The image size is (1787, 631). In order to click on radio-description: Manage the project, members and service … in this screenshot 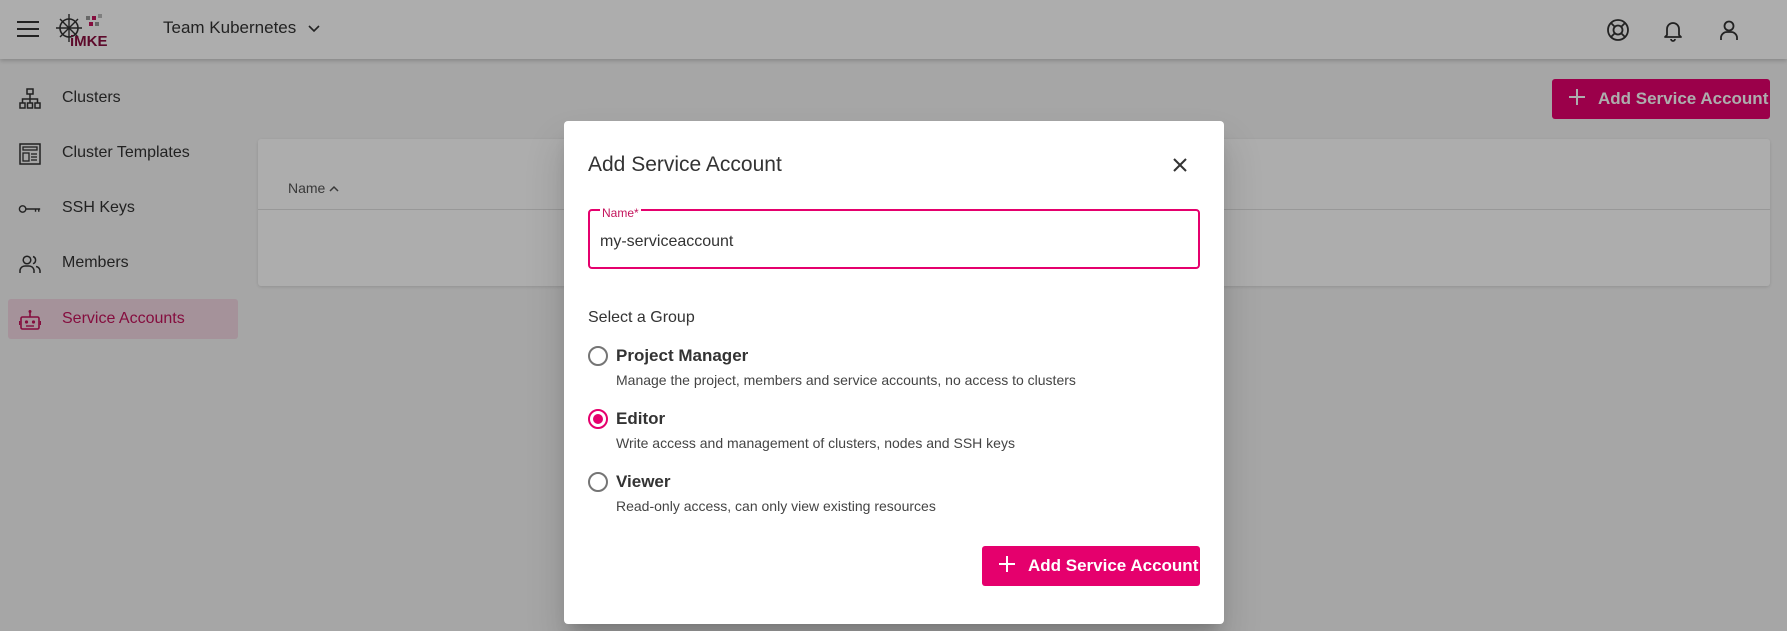, I will do `click(846, 380)`.